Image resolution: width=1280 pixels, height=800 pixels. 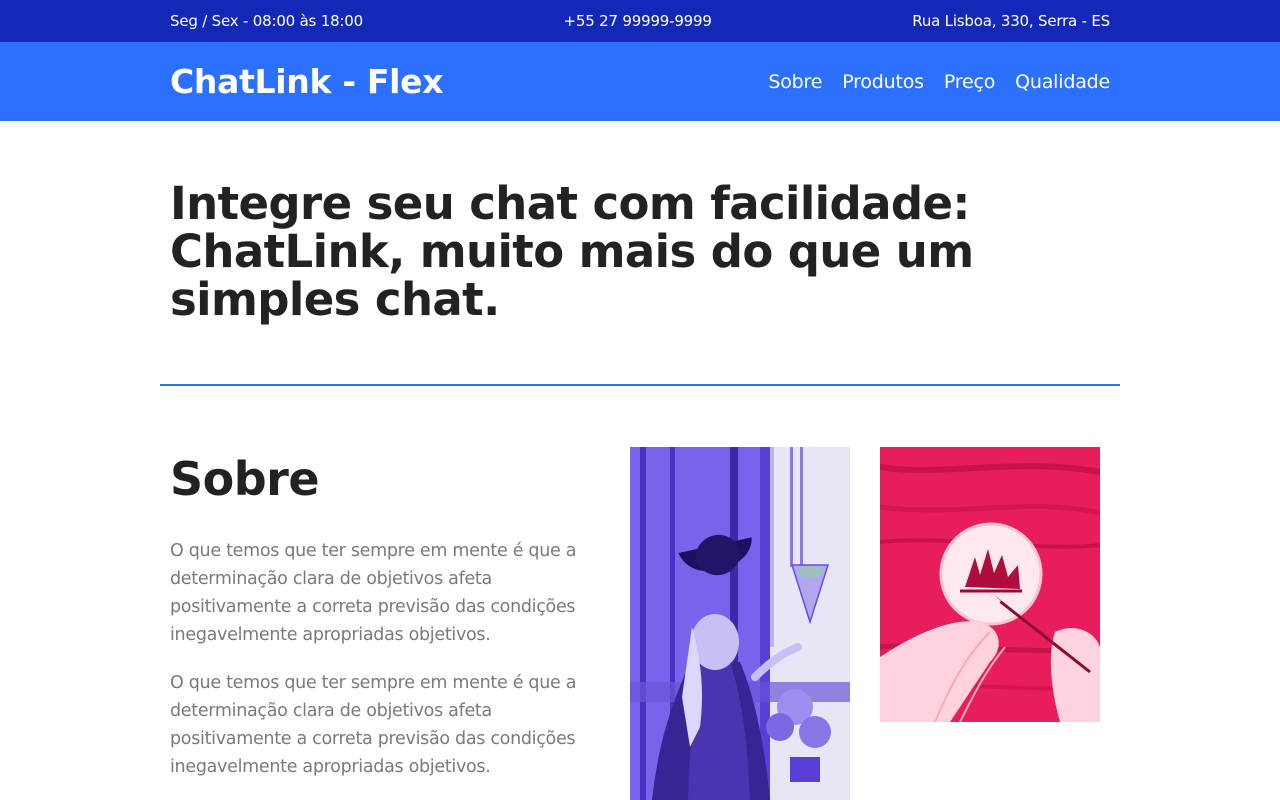 I want to click on nav-link-preco: Preço, so click(x=969, y=82).